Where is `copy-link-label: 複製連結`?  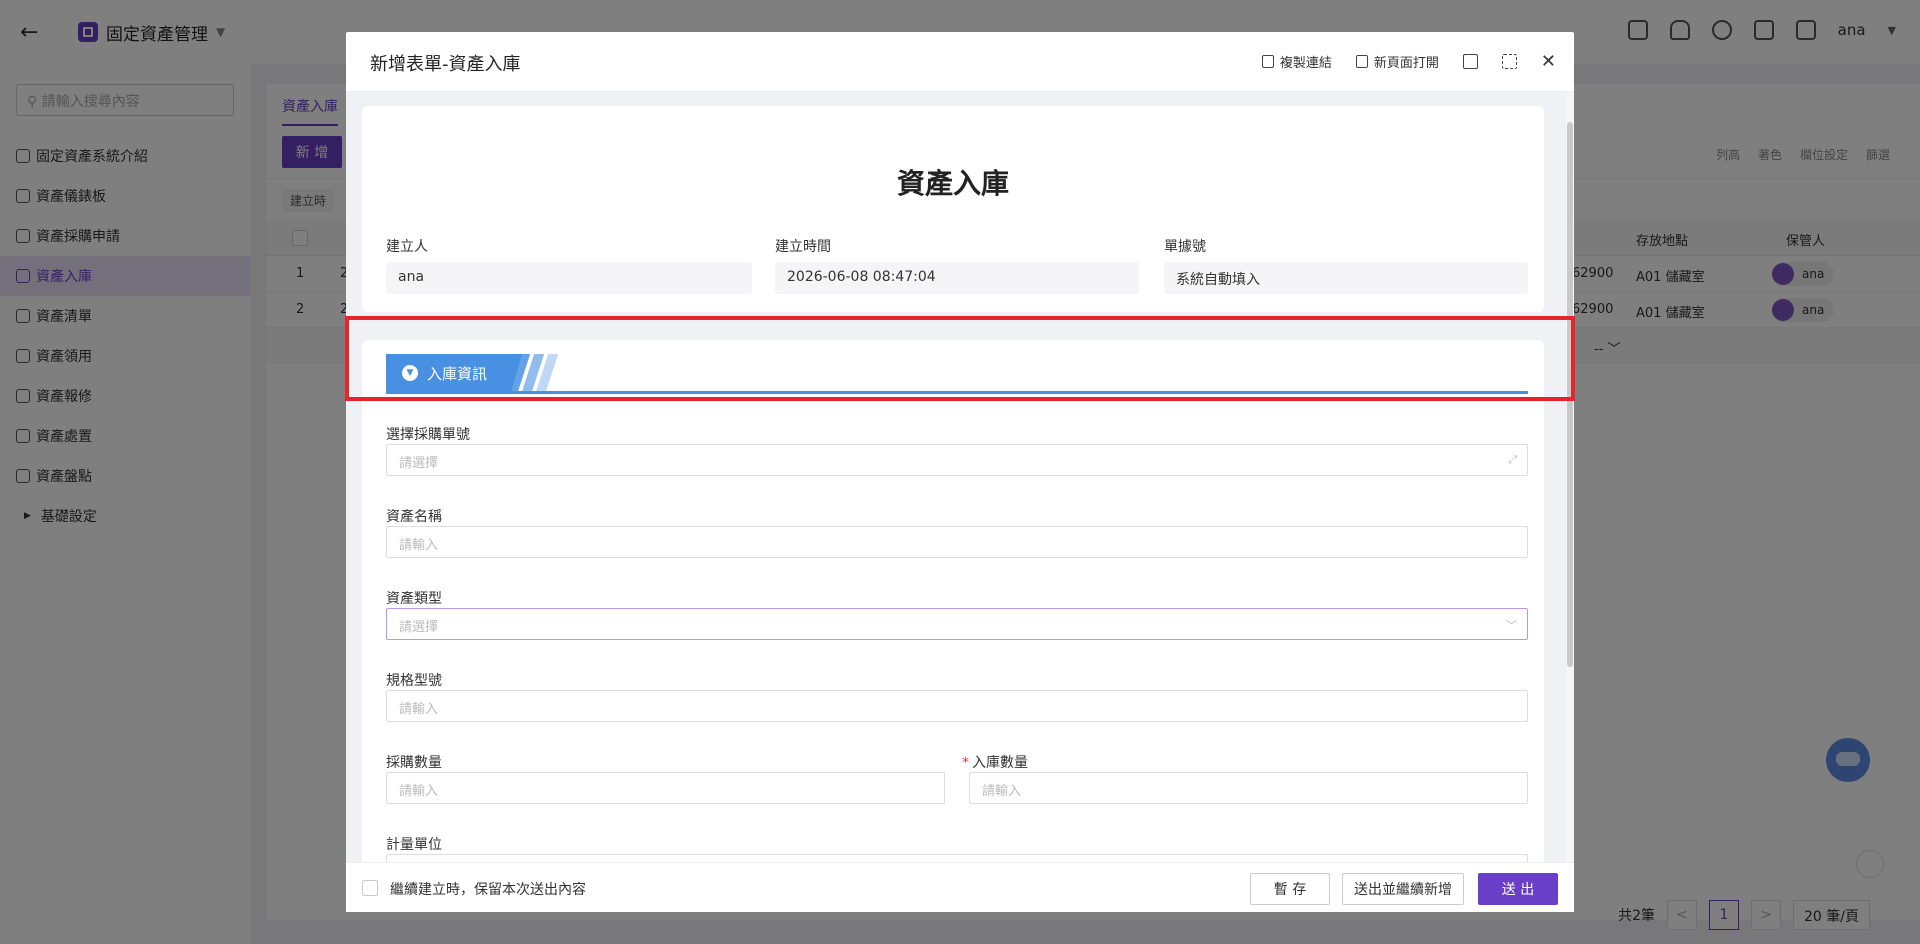 copy-link-label: 複製連結 is located at coordinates (1305, 63).